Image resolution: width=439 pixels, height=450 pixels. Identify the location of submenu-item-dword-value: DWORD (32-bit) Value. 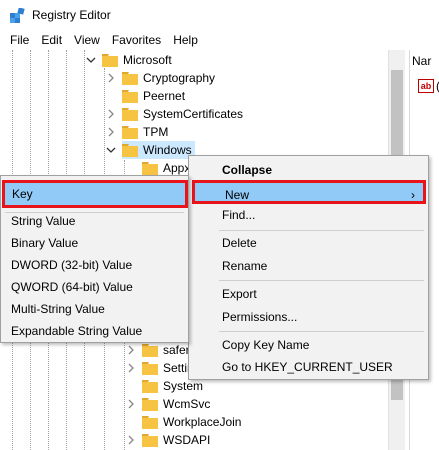
(94, 265).